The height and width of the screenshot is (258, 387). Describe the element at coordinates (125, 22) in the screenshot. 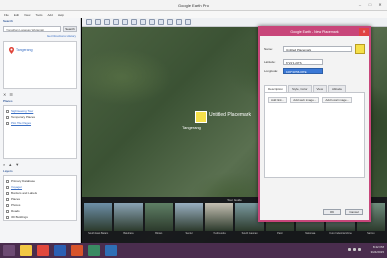

I see `image-overlay-icon` at that location.